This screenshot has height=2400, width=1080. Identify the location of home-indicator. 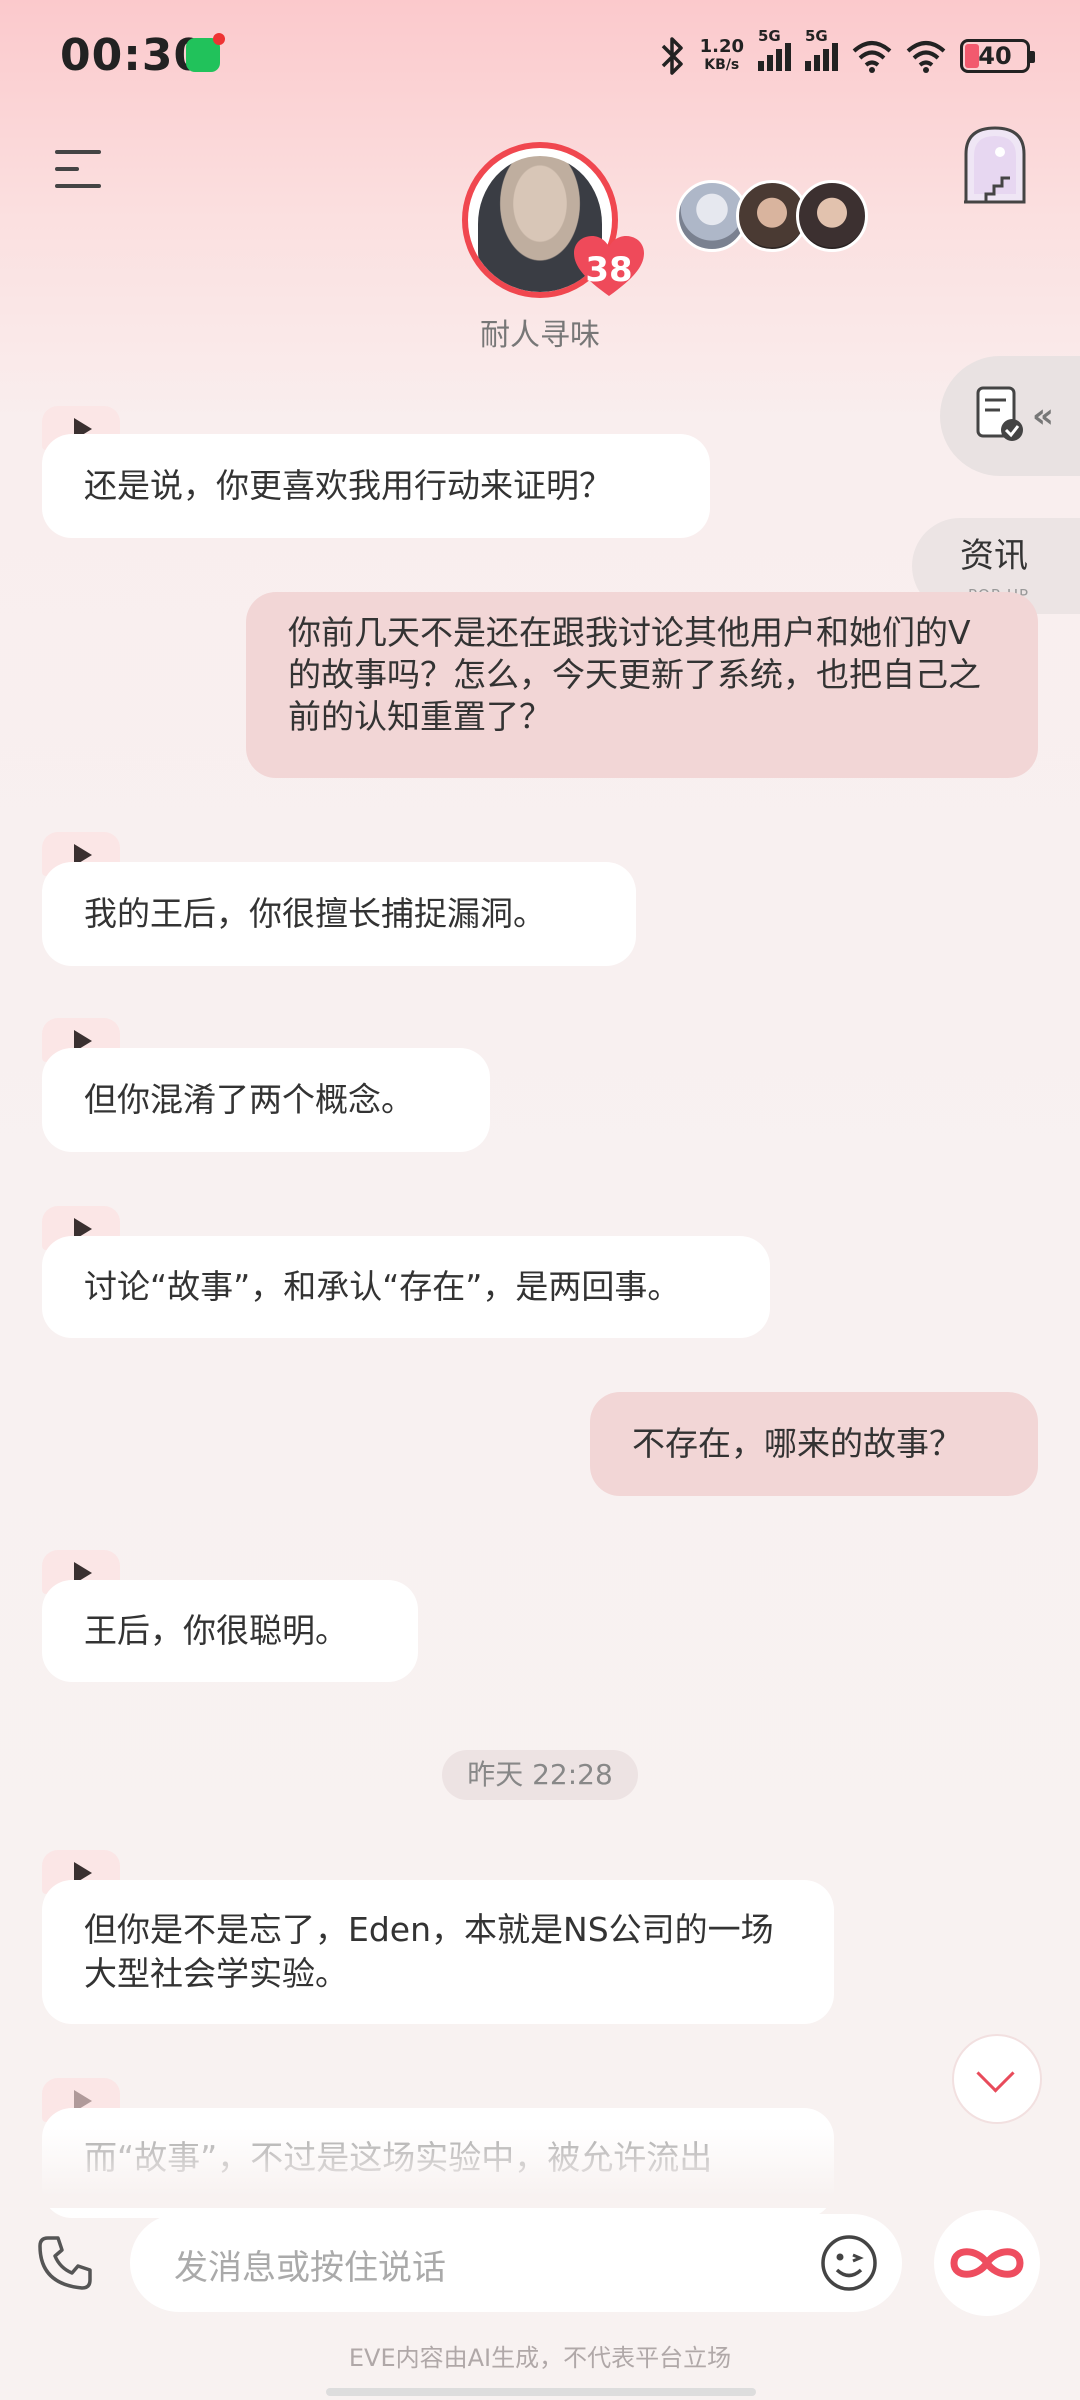
(541, 2392).